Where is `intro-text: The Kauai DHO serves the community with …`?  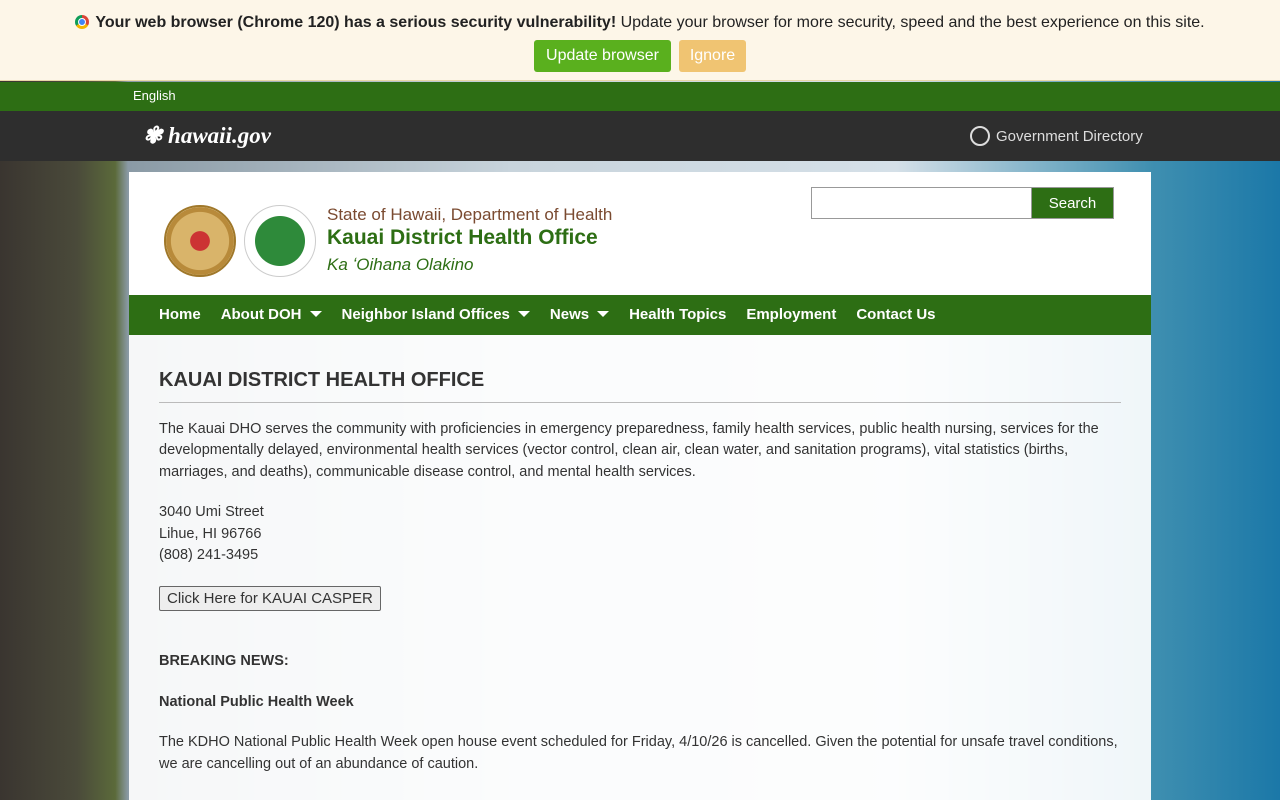 intro-text: The Kauai DHO serves the community with … is located at coordinates (629, 450).